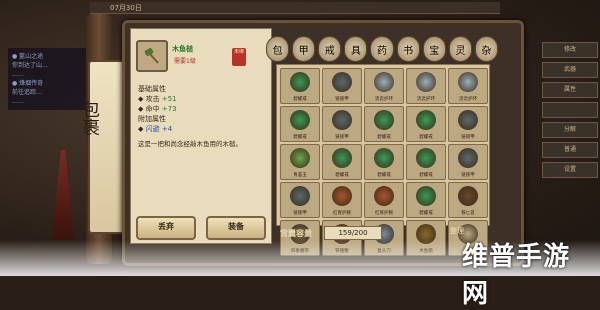  Describe the element at coordinates (570, 150) in the screenshot. I see `side-menu-button: 普通` at that location.